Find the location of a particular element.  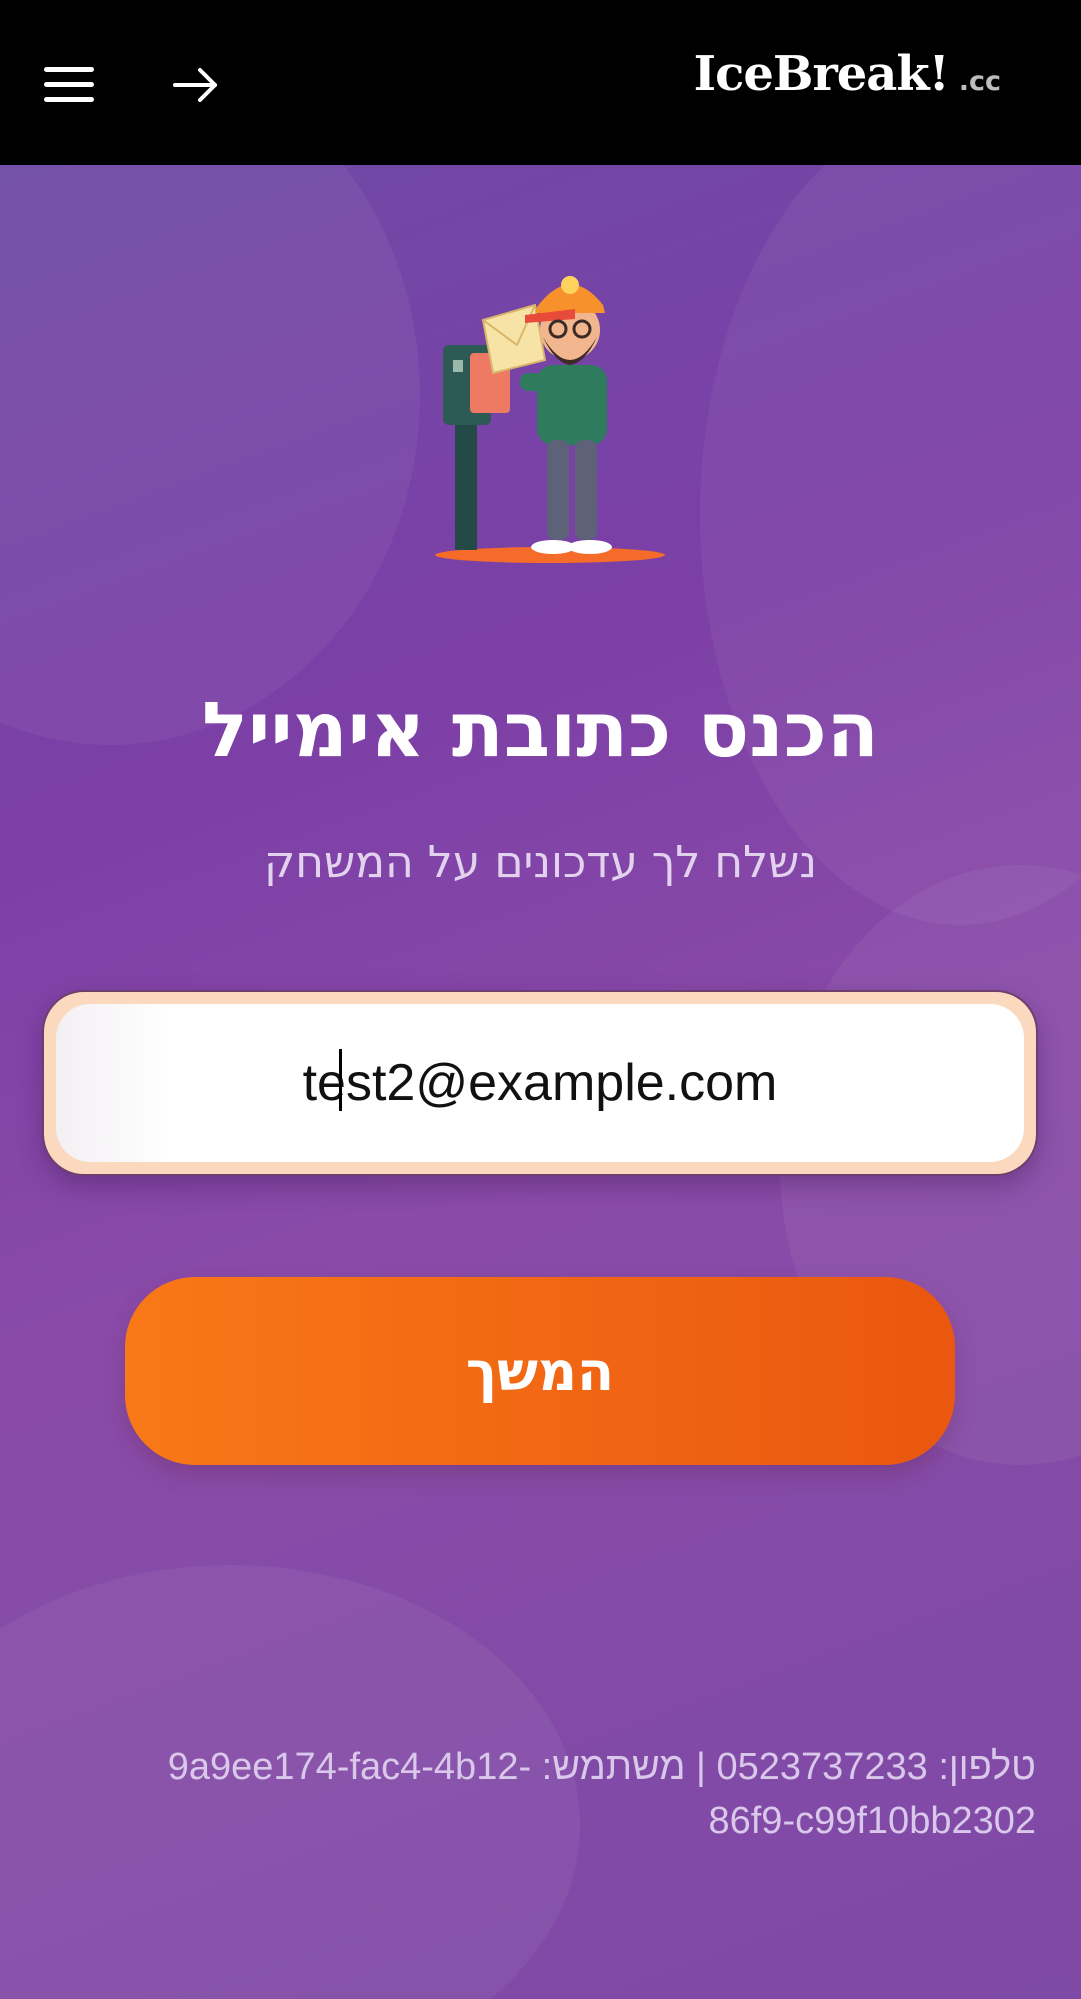

email-field-wrapper is located at coordinates (540, 1083).